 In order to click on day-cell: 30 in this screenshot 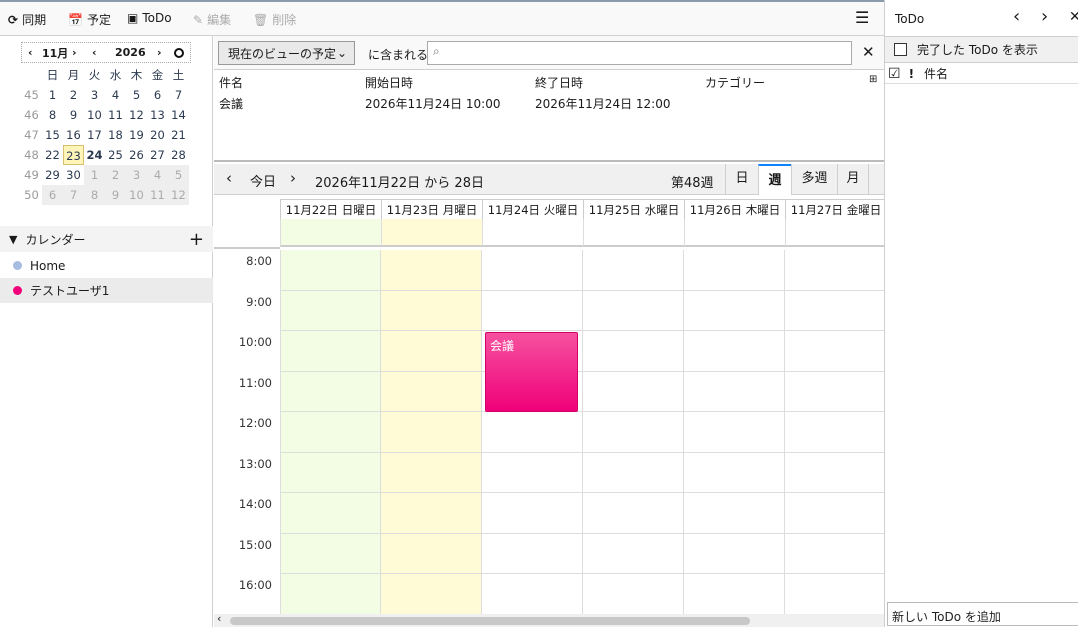, I will do `click(73, 175)`.